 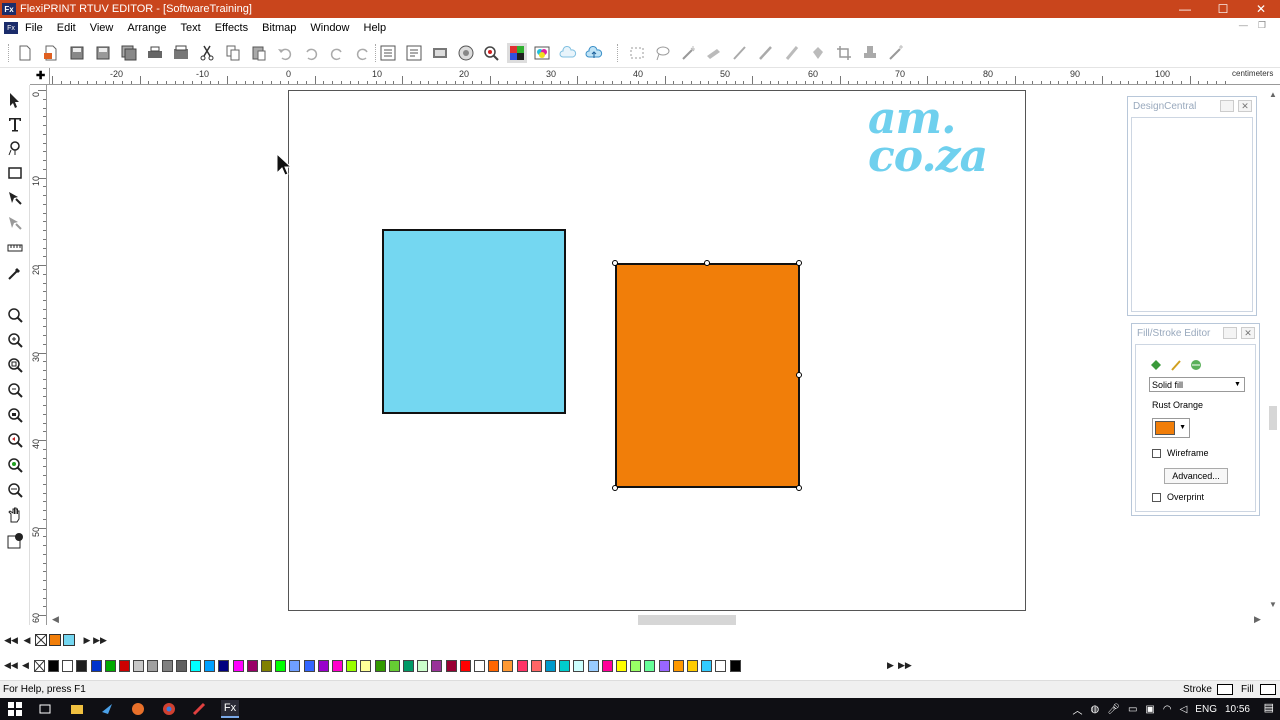 I want to click on redo-list-icon, so click(x=363, y=53).